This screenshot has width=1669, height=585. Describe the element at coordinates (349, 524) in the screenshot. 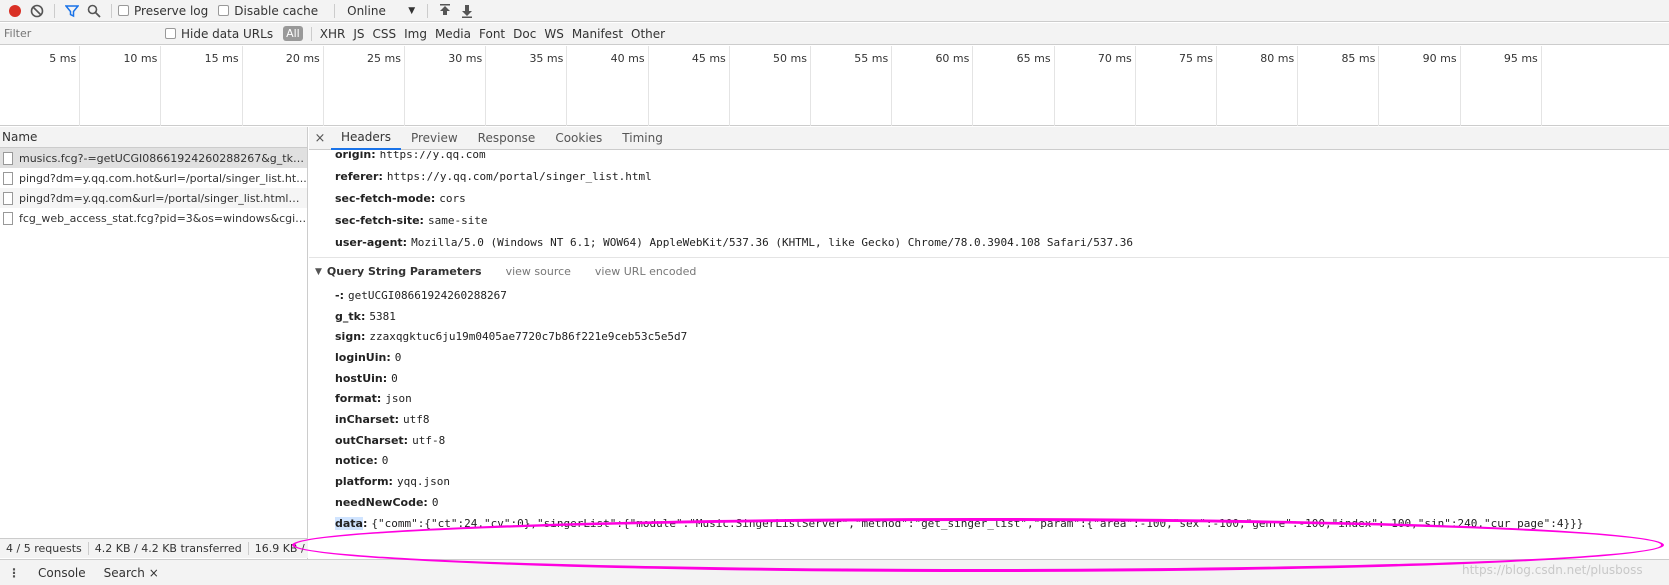

I see `param-key: data` at that location.